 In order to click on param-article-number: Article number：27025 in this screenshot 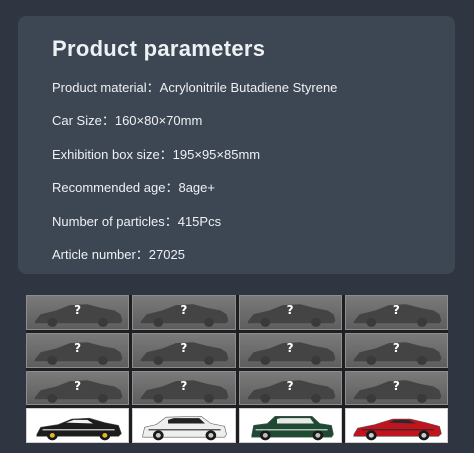, I will do `click(118, 254)`.